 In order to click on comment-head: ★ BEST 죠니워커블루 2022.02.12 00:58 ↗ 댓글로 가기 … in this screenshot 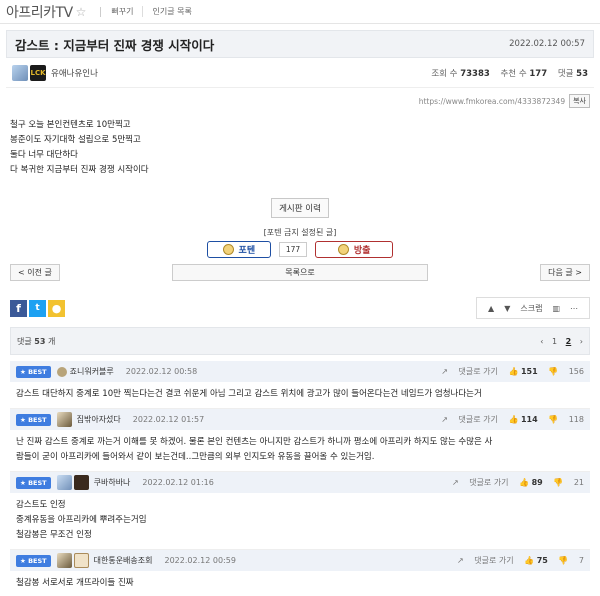, I will do `click(300, 371)`.